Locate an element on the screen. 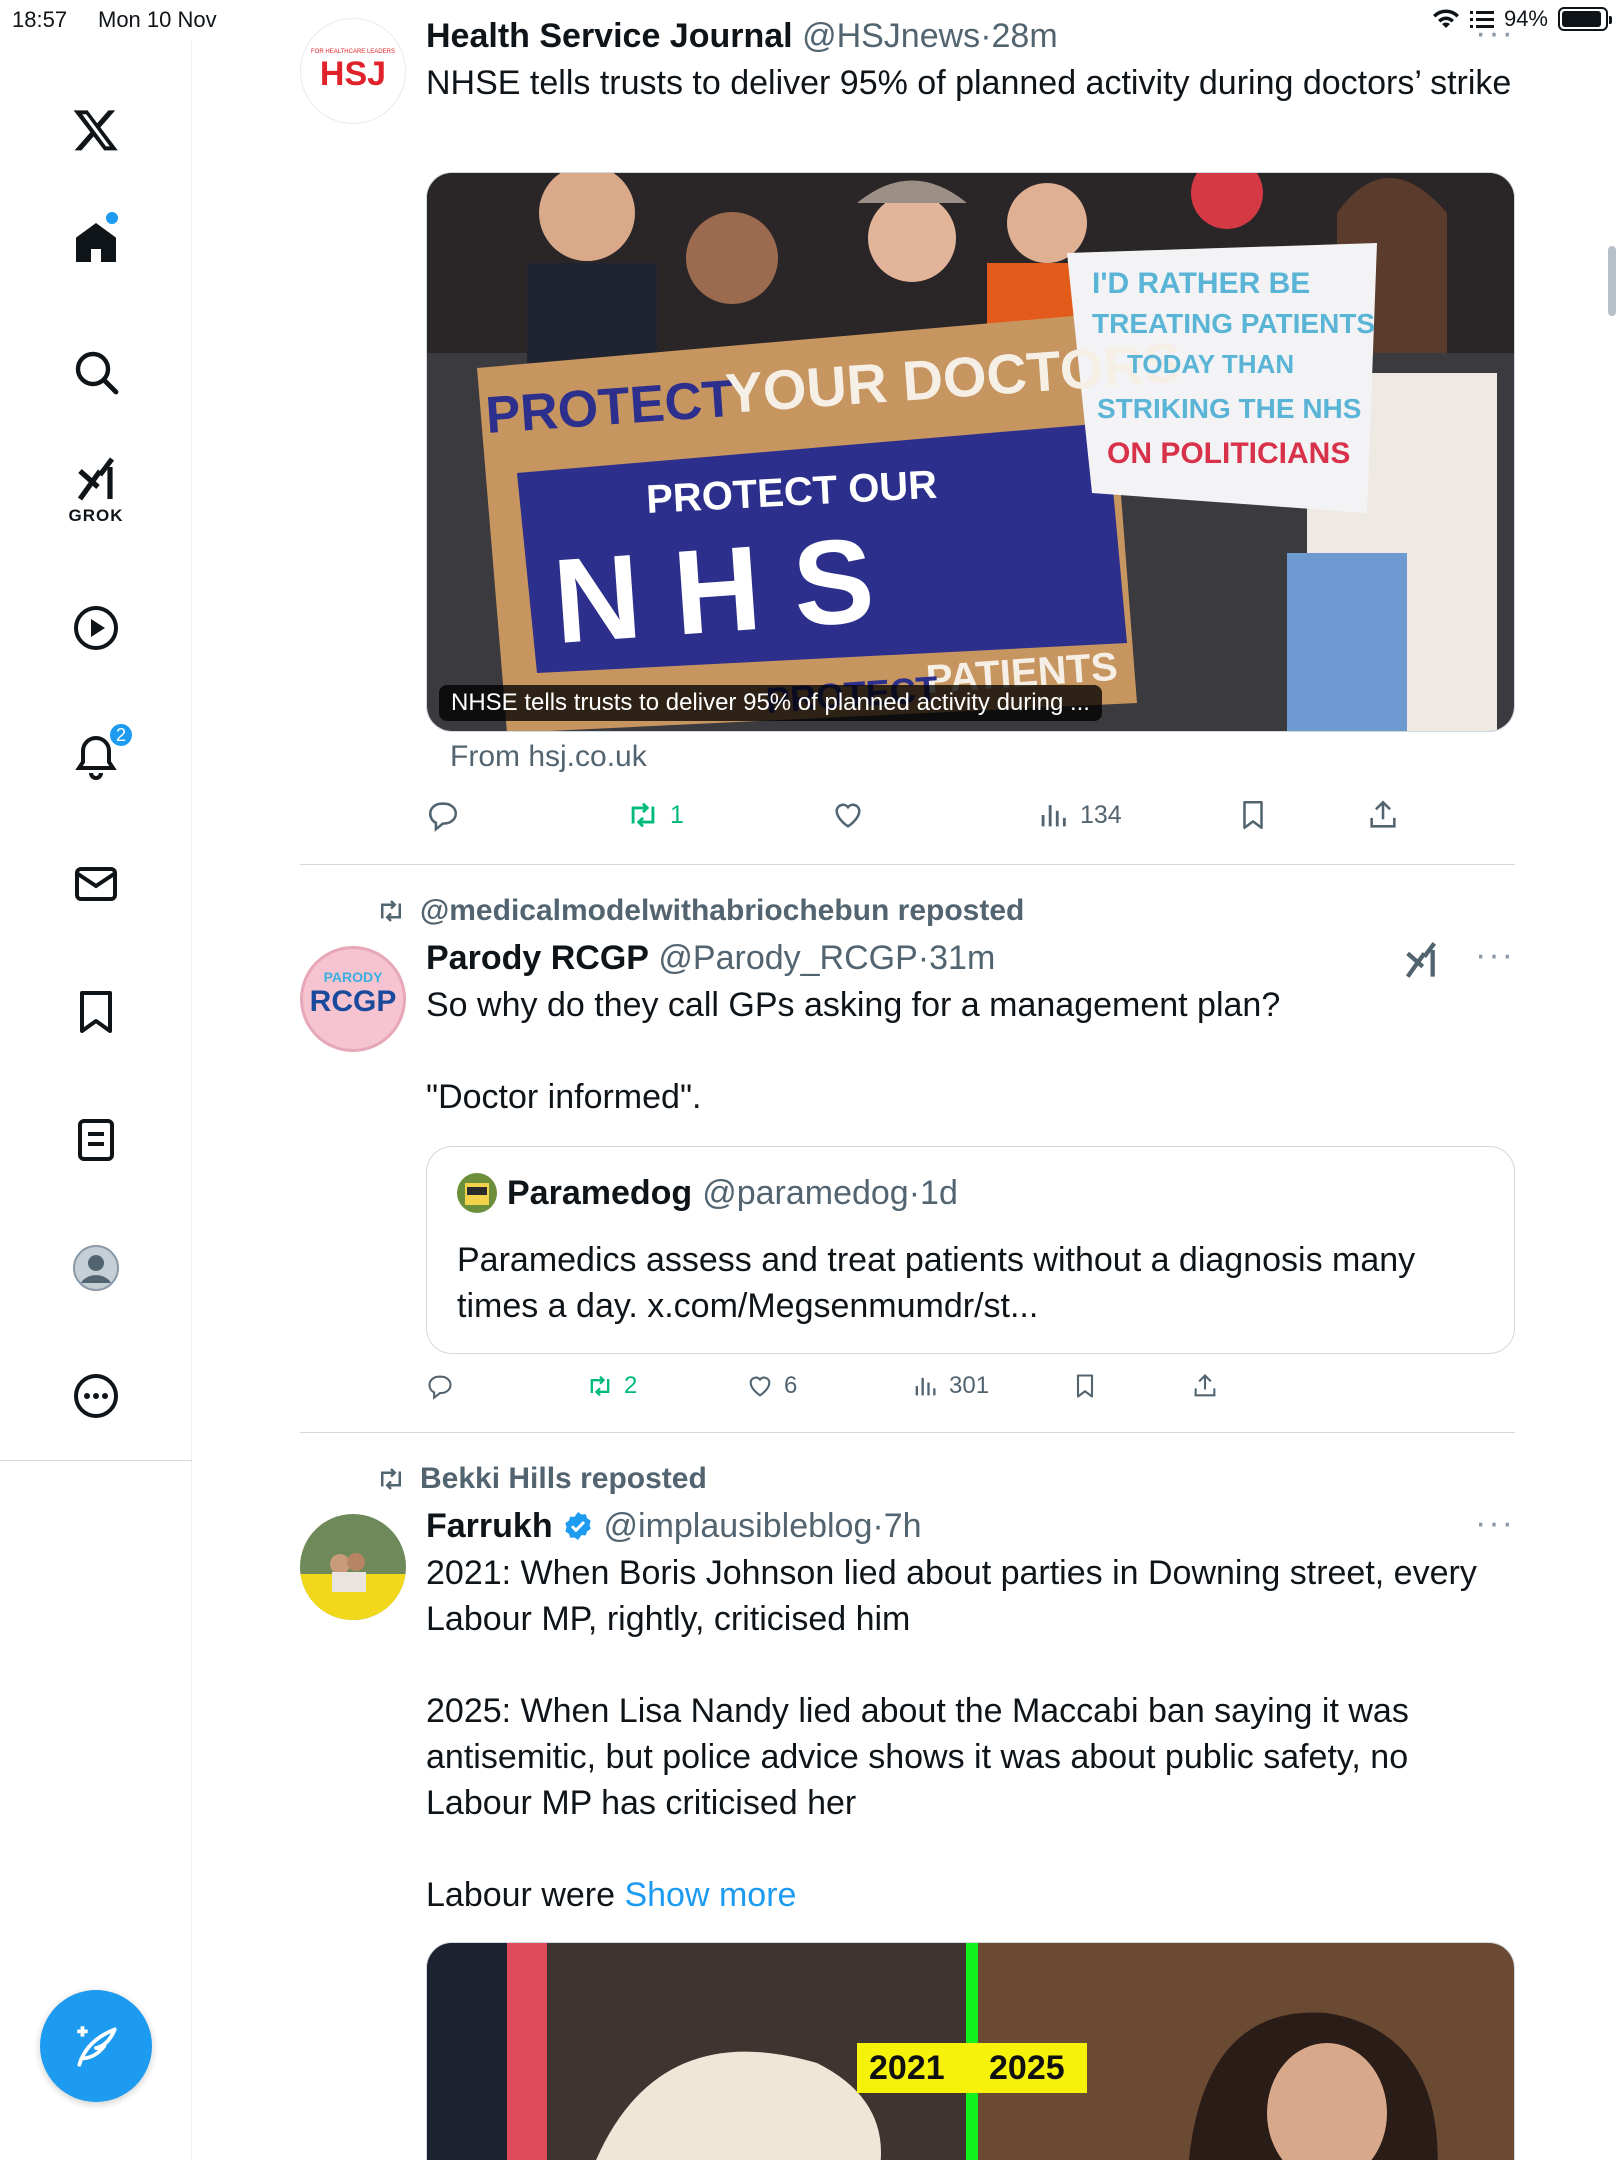 The height and width of the screenshot is (2160, 1620). like-button is located at coordinates (848, 815).